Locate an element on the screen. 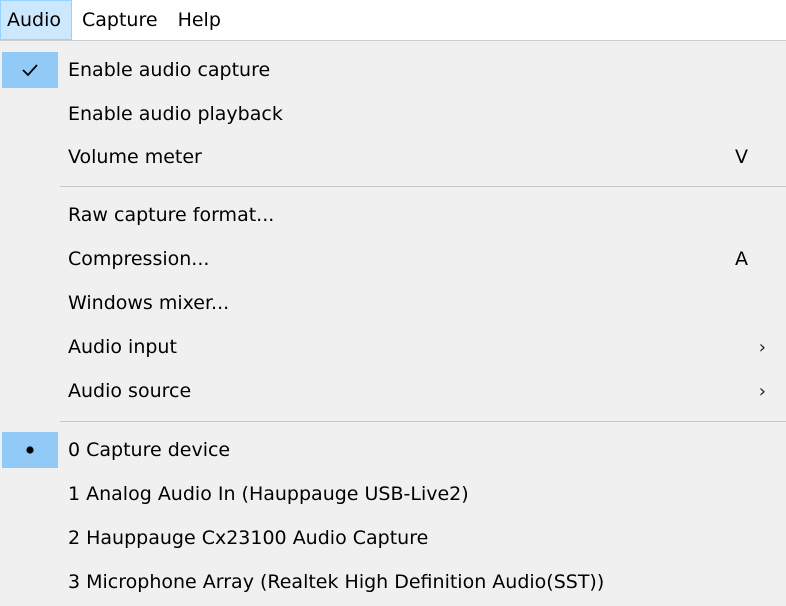 Image resolution: width=786 pixels, height=606 pixels. menu-capture: Capture is located at coordinates (120, 20).